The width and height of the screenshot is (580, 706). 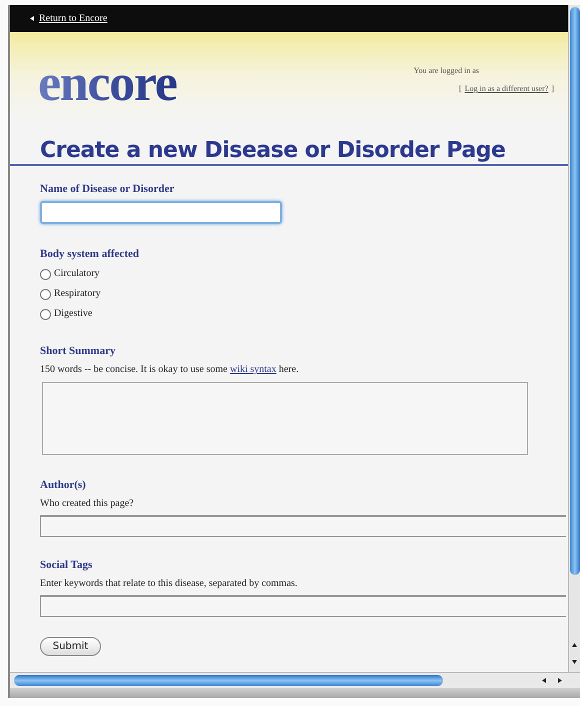 I want to click on field-label: Short Summary, so click(x=78, y=351).